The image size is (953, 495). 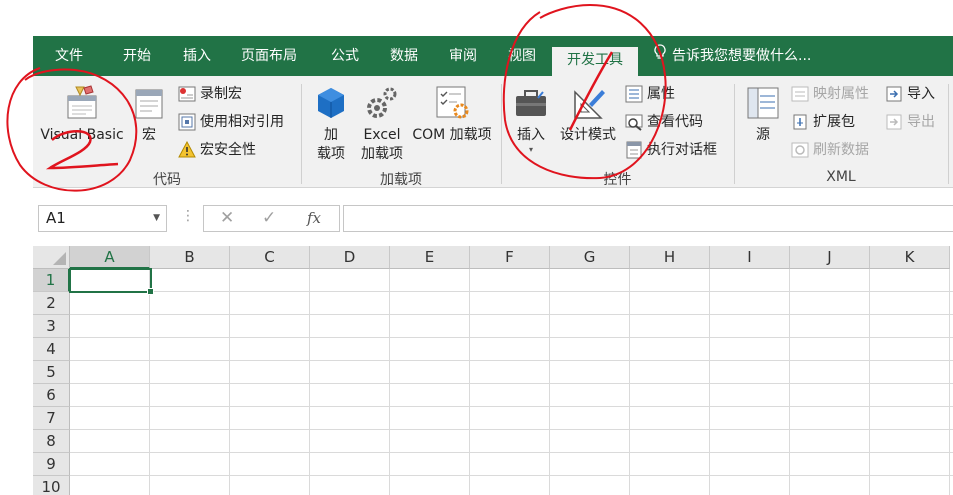 What do you see at coordinates (51, 280) in the screenshot?
I see `row-header-1: 1` at bounding box center [51, 280].